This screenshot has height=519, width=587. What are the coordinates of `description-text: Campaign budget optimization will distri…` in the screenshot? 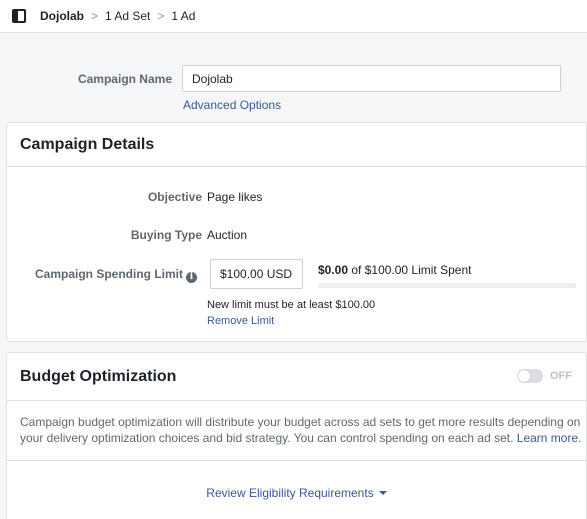 It's located at (300, 430).